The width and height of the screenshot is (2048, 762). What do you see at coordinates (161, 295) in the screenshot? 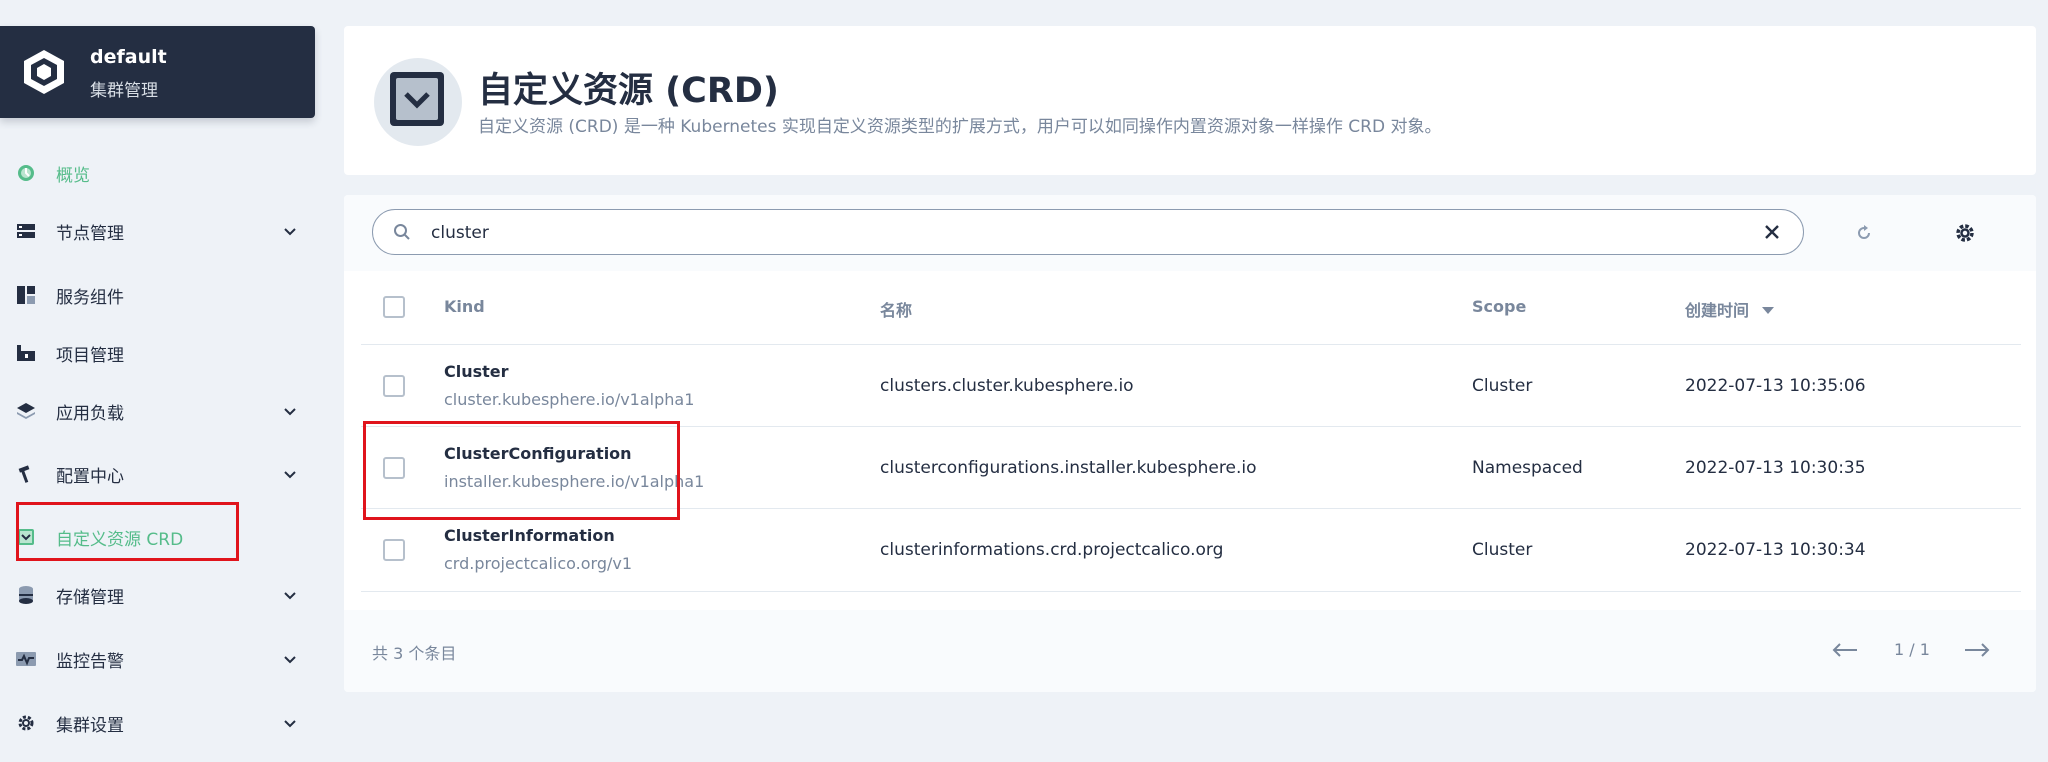
I see `sidebar-item-components: 服务组件` at bounding box center [161, 295].